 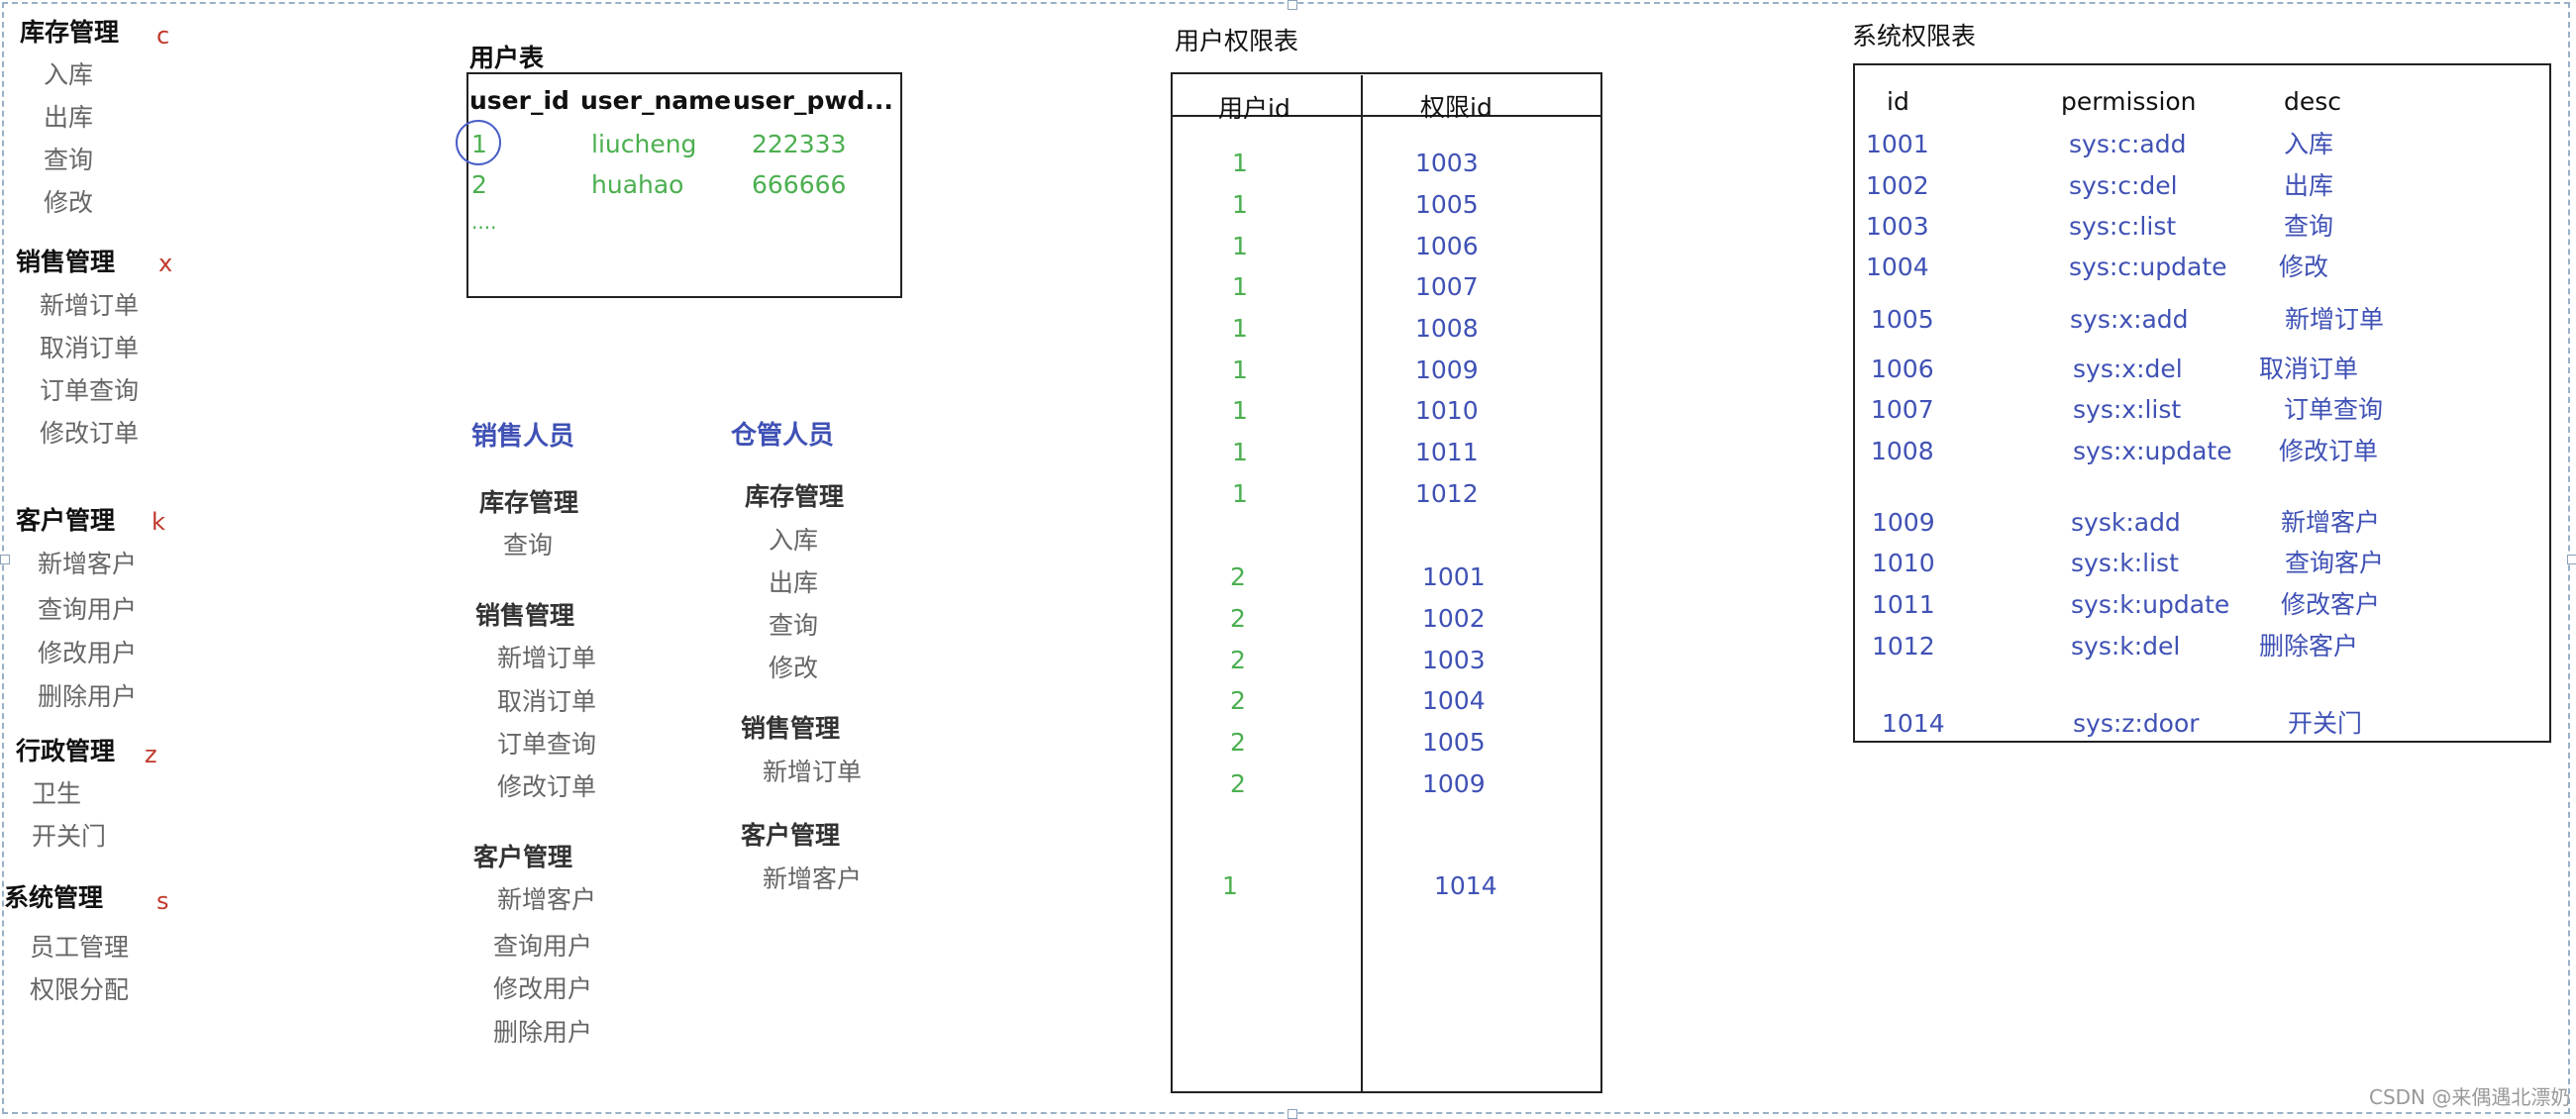 I want to click on table-cell: huahao, so click(x=637, y=185).